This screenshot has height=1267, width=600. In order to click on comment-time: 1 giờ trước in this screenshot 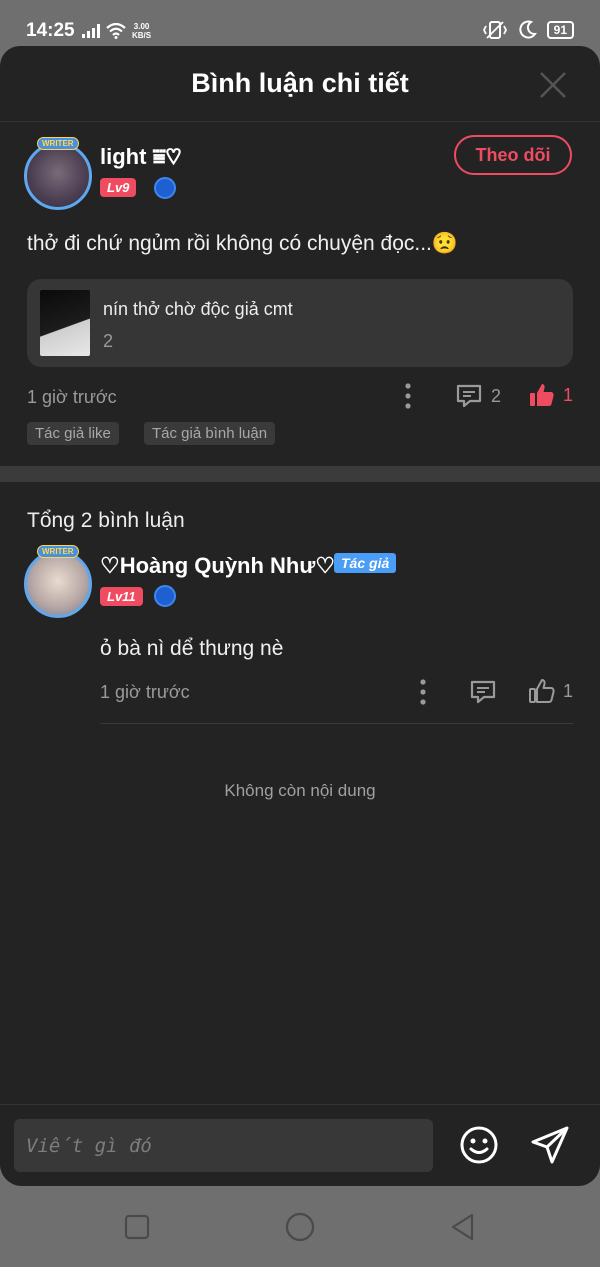, I will do `click(72, 397)`.